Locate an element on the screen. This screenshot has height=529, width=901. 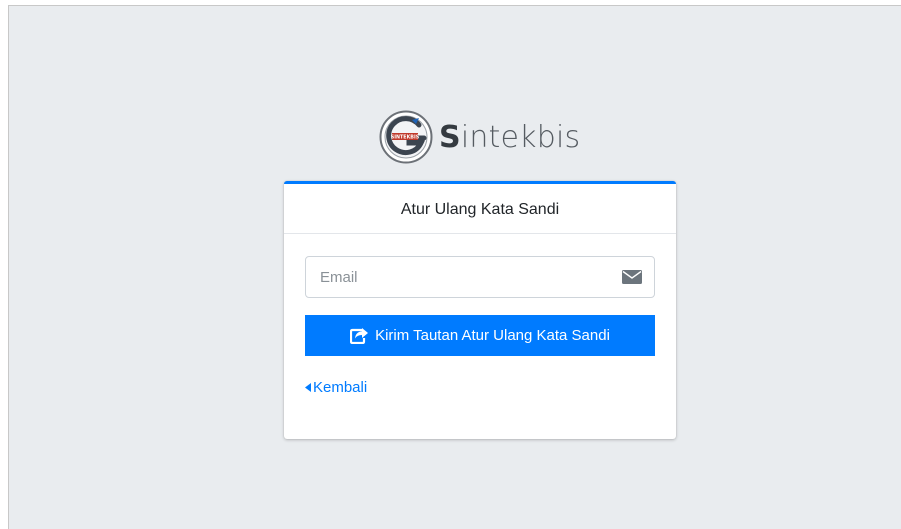
sintekbis-logo-icon: SINTEKBIS is located at coordinates (406, 137).